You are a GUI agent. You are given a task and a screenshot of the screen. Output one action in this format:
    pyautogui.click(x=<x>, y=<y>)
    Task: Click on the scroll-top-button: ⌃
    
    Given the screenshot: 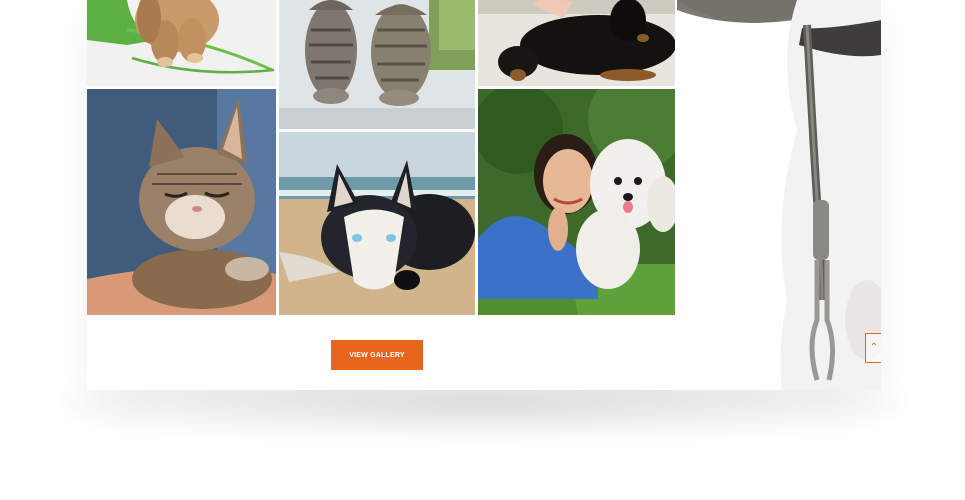 What is the action you would take?
    pyautogui.click(x=873, y=348)
    